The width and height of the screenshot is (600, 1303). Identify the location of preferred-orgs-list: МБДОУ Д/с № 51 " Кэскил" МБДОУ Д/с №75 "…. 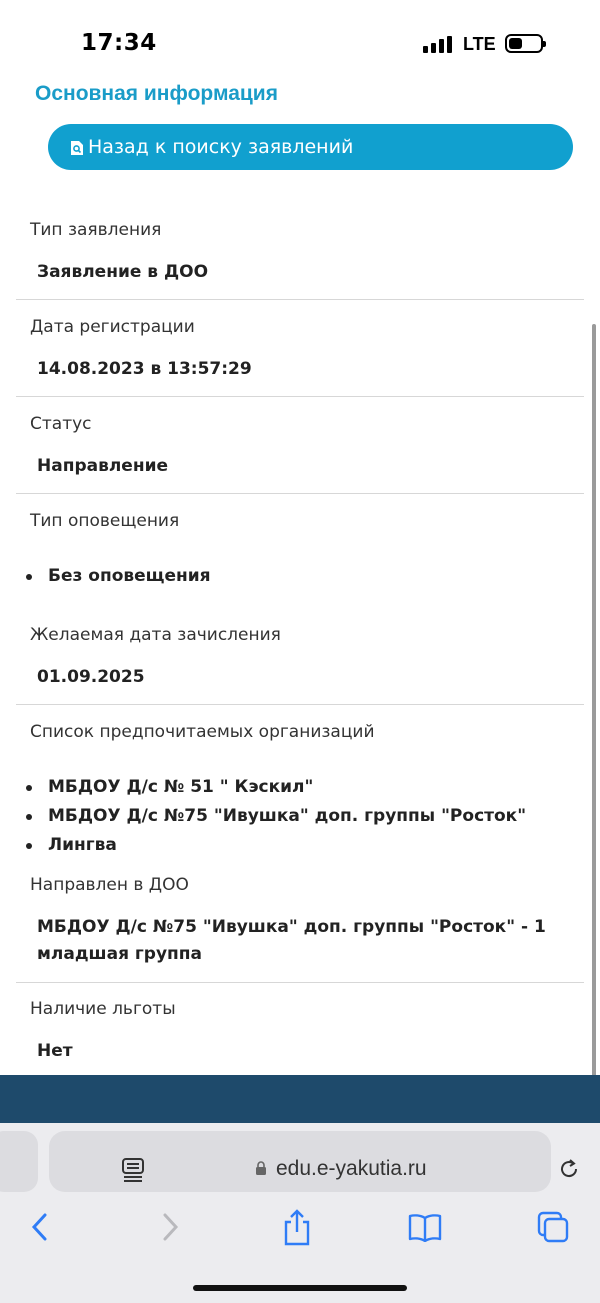
(273, 816).